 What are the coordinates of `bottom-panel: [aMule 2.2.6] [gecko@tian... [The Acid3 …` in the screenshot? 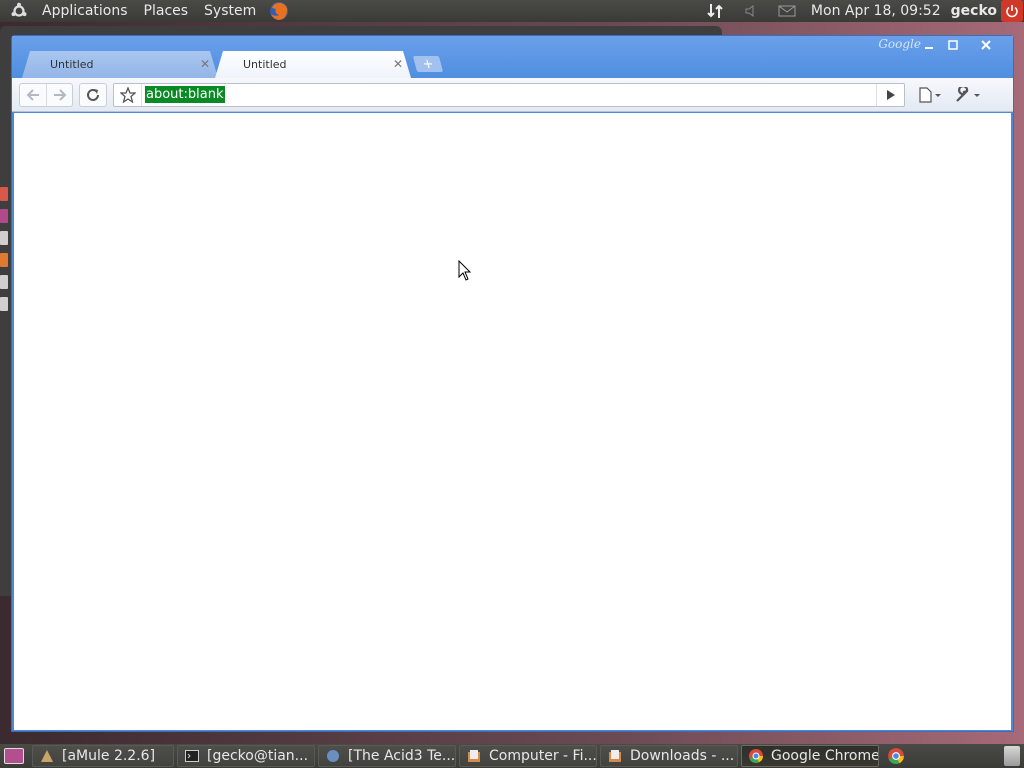 It's located at (512, 756).